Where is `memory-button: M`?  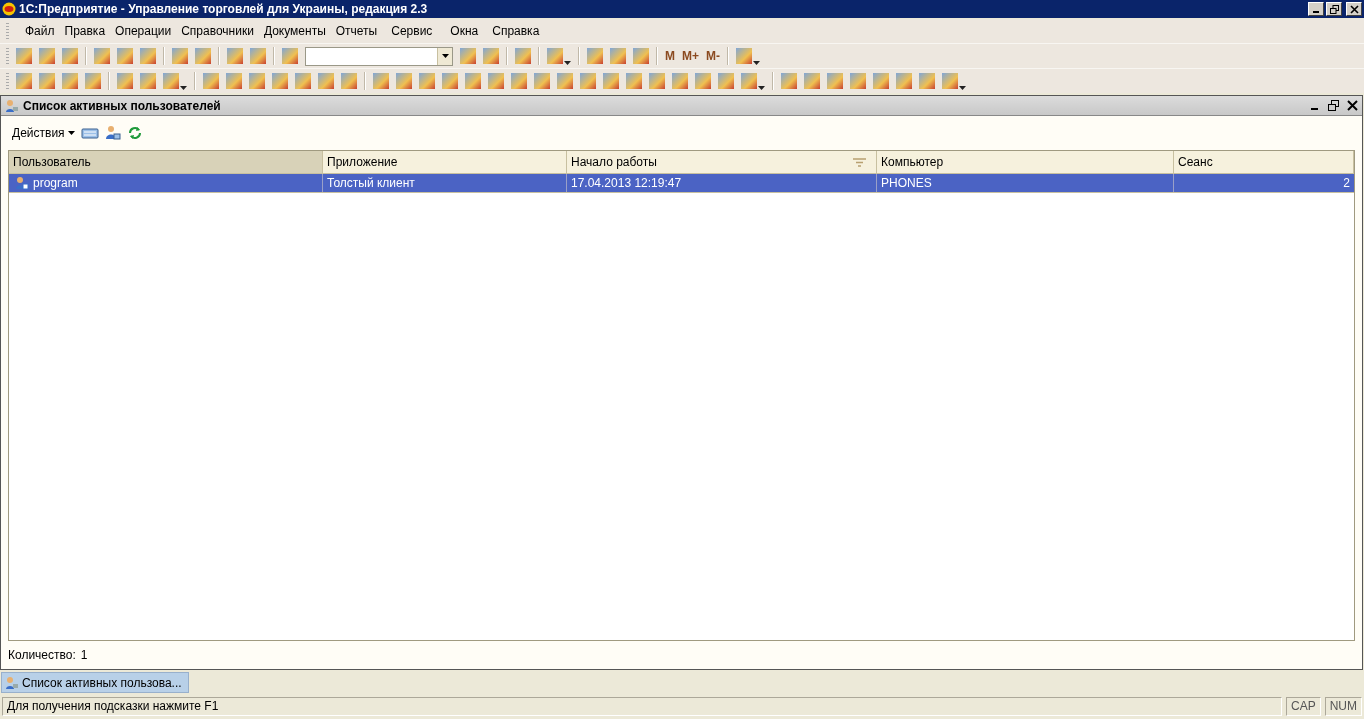 memory-button: M is located at coordinates (670, 56).